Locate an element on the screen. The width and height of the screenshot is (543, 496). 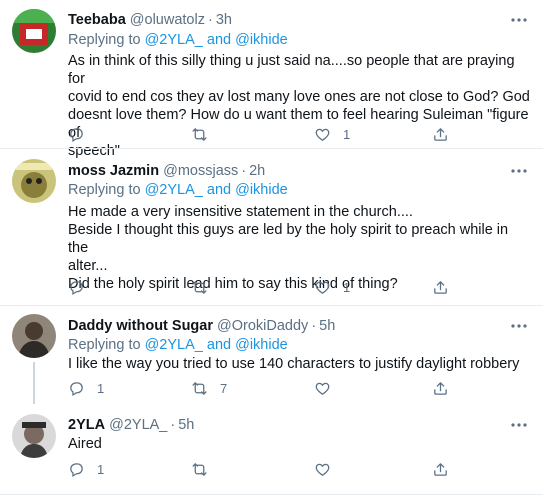
avatar-2yla is located at coordinates (34, 436).